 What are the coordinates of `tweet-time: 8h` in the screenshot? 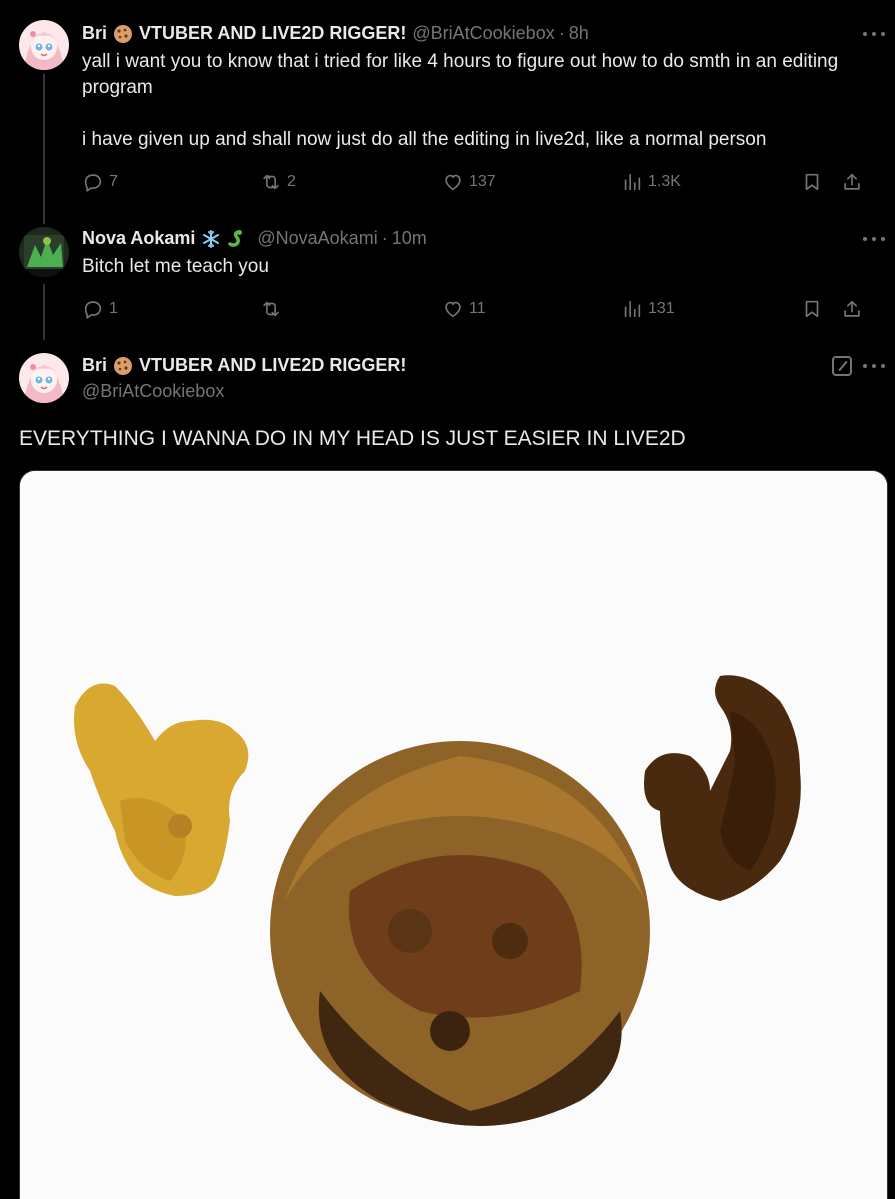 It's located at (579, 33).